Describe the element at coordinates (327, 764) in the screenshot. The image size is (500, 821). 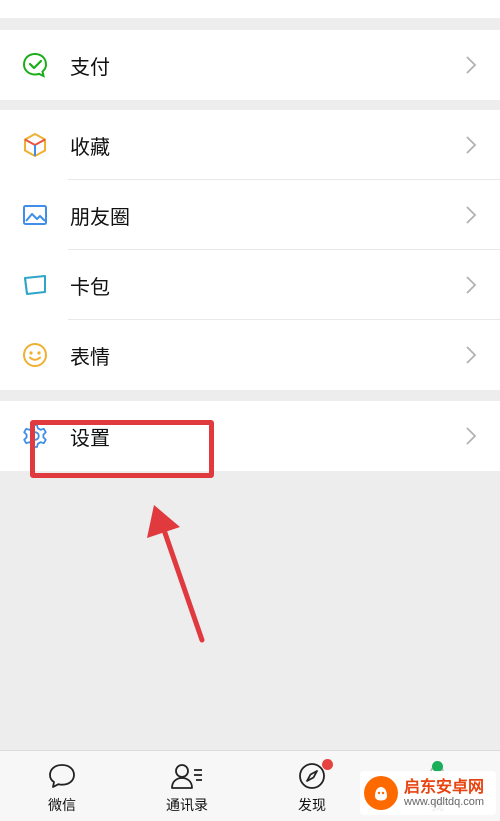
I see `notification-badge` at that location.